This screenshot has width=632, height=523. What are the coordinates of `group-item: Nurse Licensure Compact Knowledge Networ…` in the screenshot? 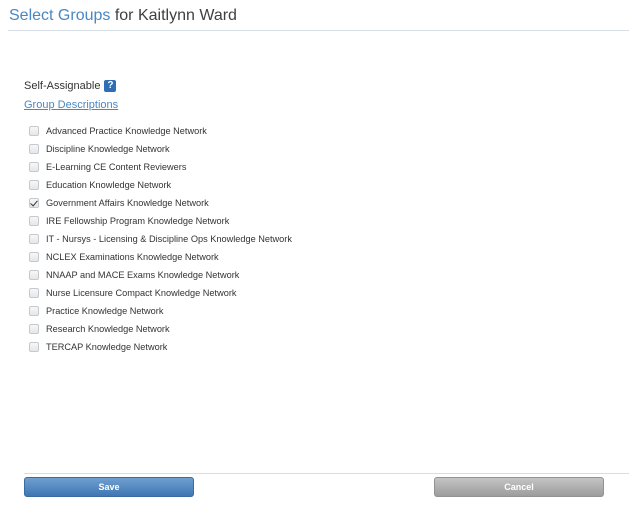 It's located at (160, 293).